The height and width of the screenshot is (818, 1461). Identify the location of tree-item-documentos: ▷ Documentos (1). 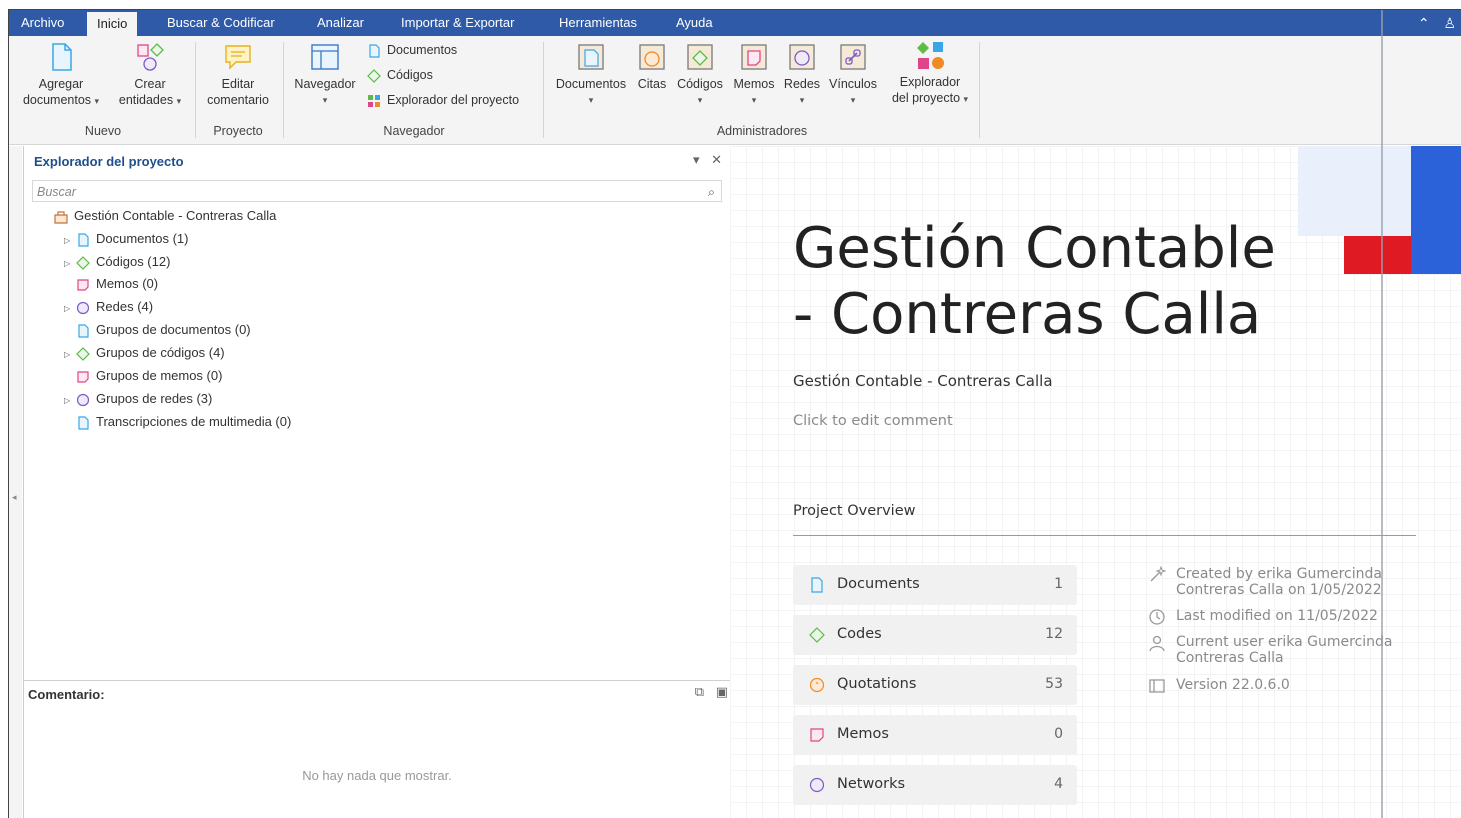
(126, 239).